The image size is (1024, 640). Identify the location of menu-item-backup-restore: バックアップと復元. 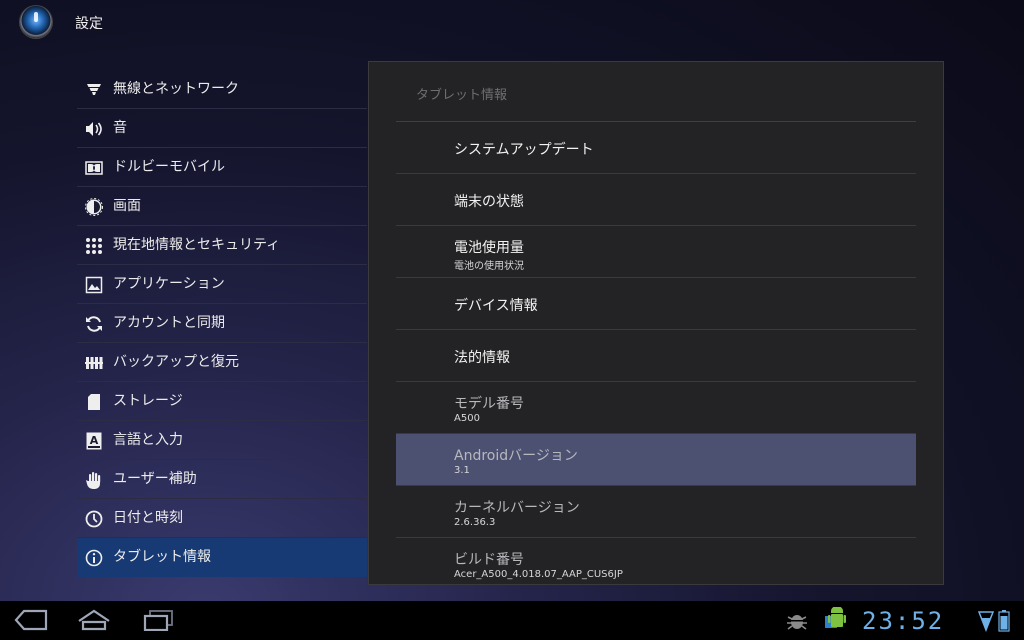
(222, 362).